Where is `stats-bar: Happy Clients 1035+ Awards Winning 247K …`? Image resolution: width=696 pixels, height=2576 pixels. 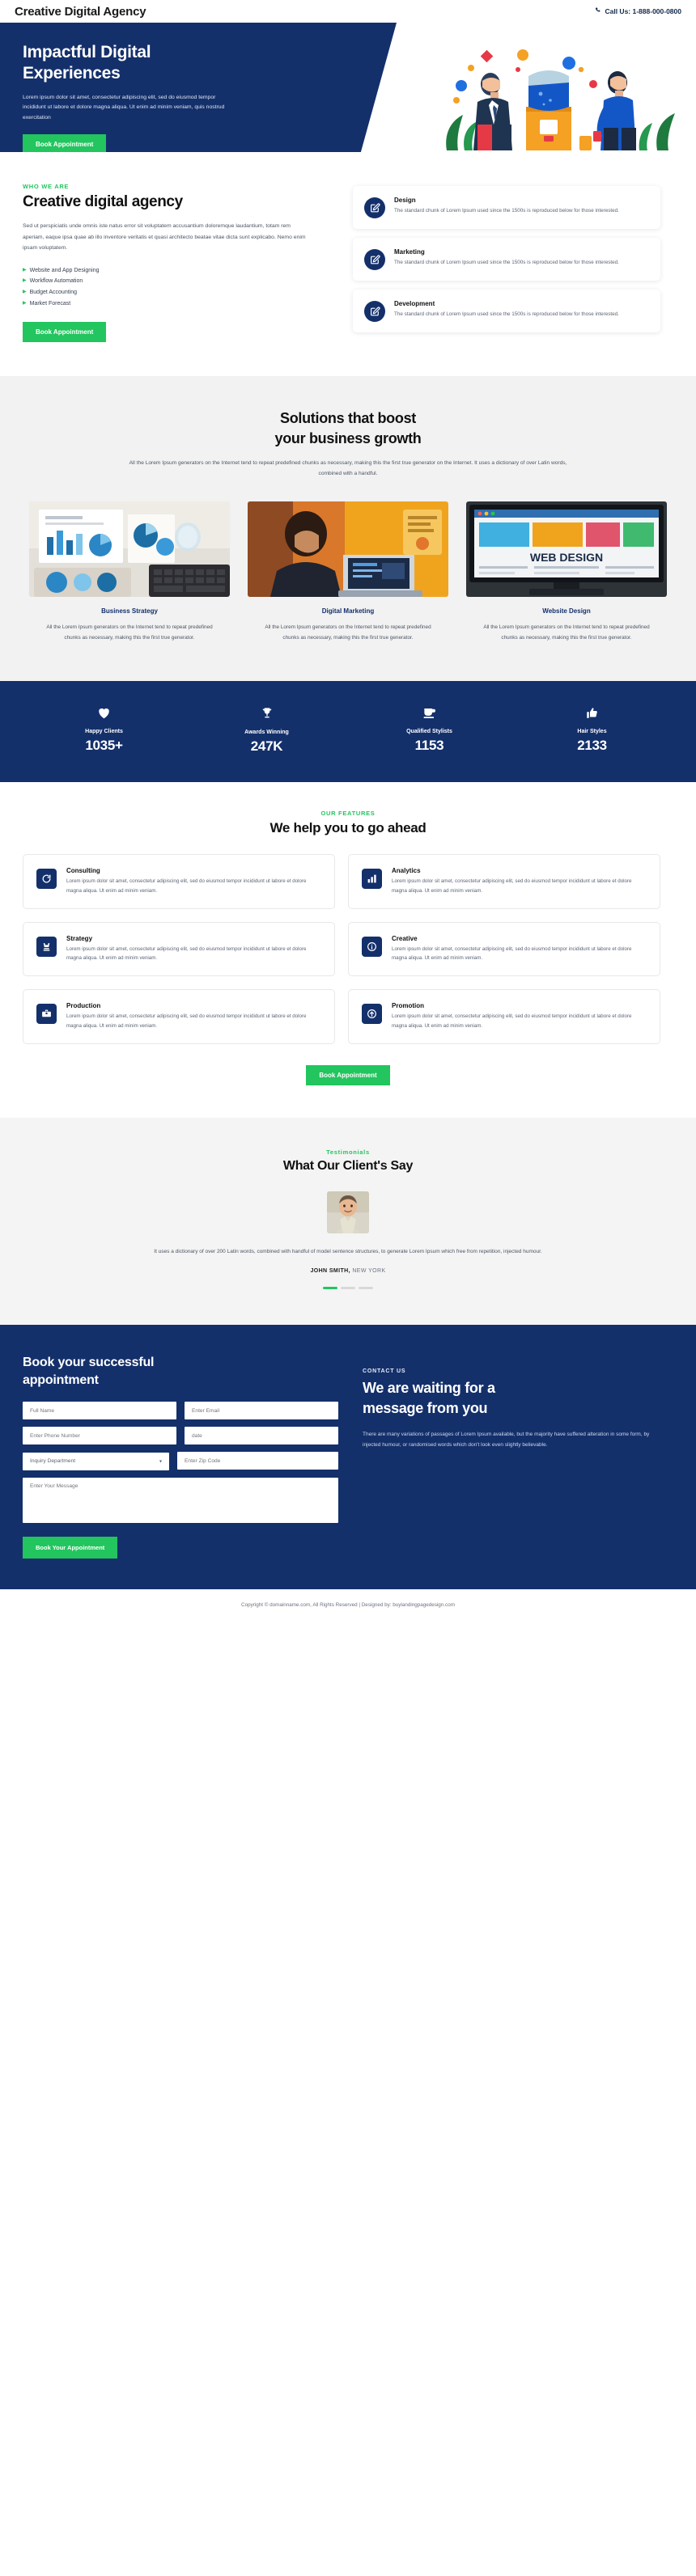 stats-bar: Happy Clients 1035+ Awards Winning 247K … is located at coordinates (348, 731).